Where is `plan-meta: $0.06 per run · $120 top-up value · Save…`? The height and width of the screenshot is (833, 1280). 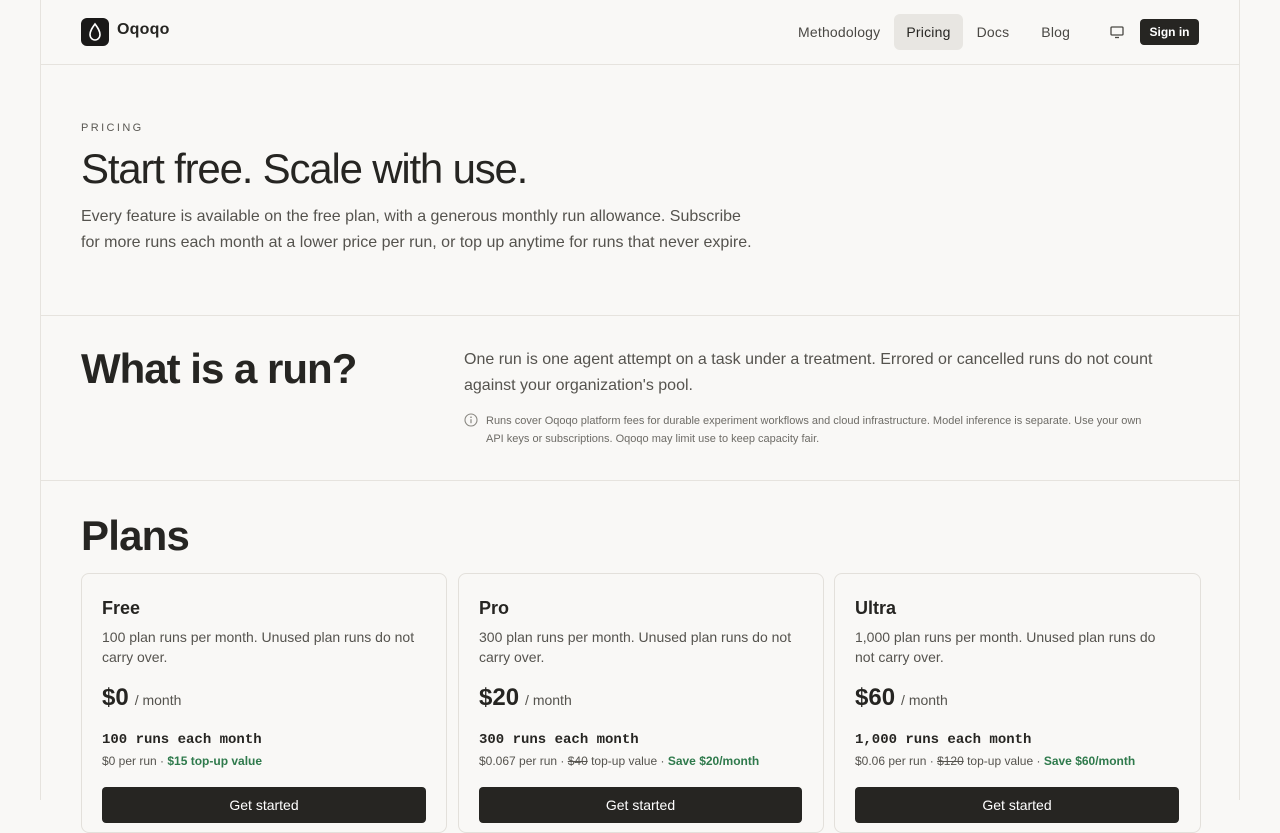 plan-meta: $0.06 per run · $120 top-up value · Save… is located at coordinates (995, 761).